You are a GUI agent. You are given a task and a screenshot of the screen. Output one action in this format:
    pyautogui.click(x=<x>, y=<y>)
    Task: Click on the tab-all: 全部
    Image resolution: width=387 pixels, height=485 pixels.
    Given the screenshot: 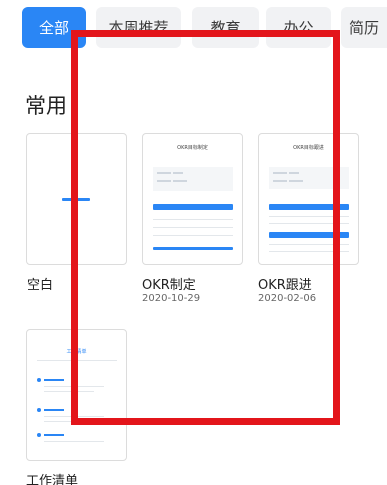 What is the action you would take?
    pyautogui.click(x=54, y=27)
    